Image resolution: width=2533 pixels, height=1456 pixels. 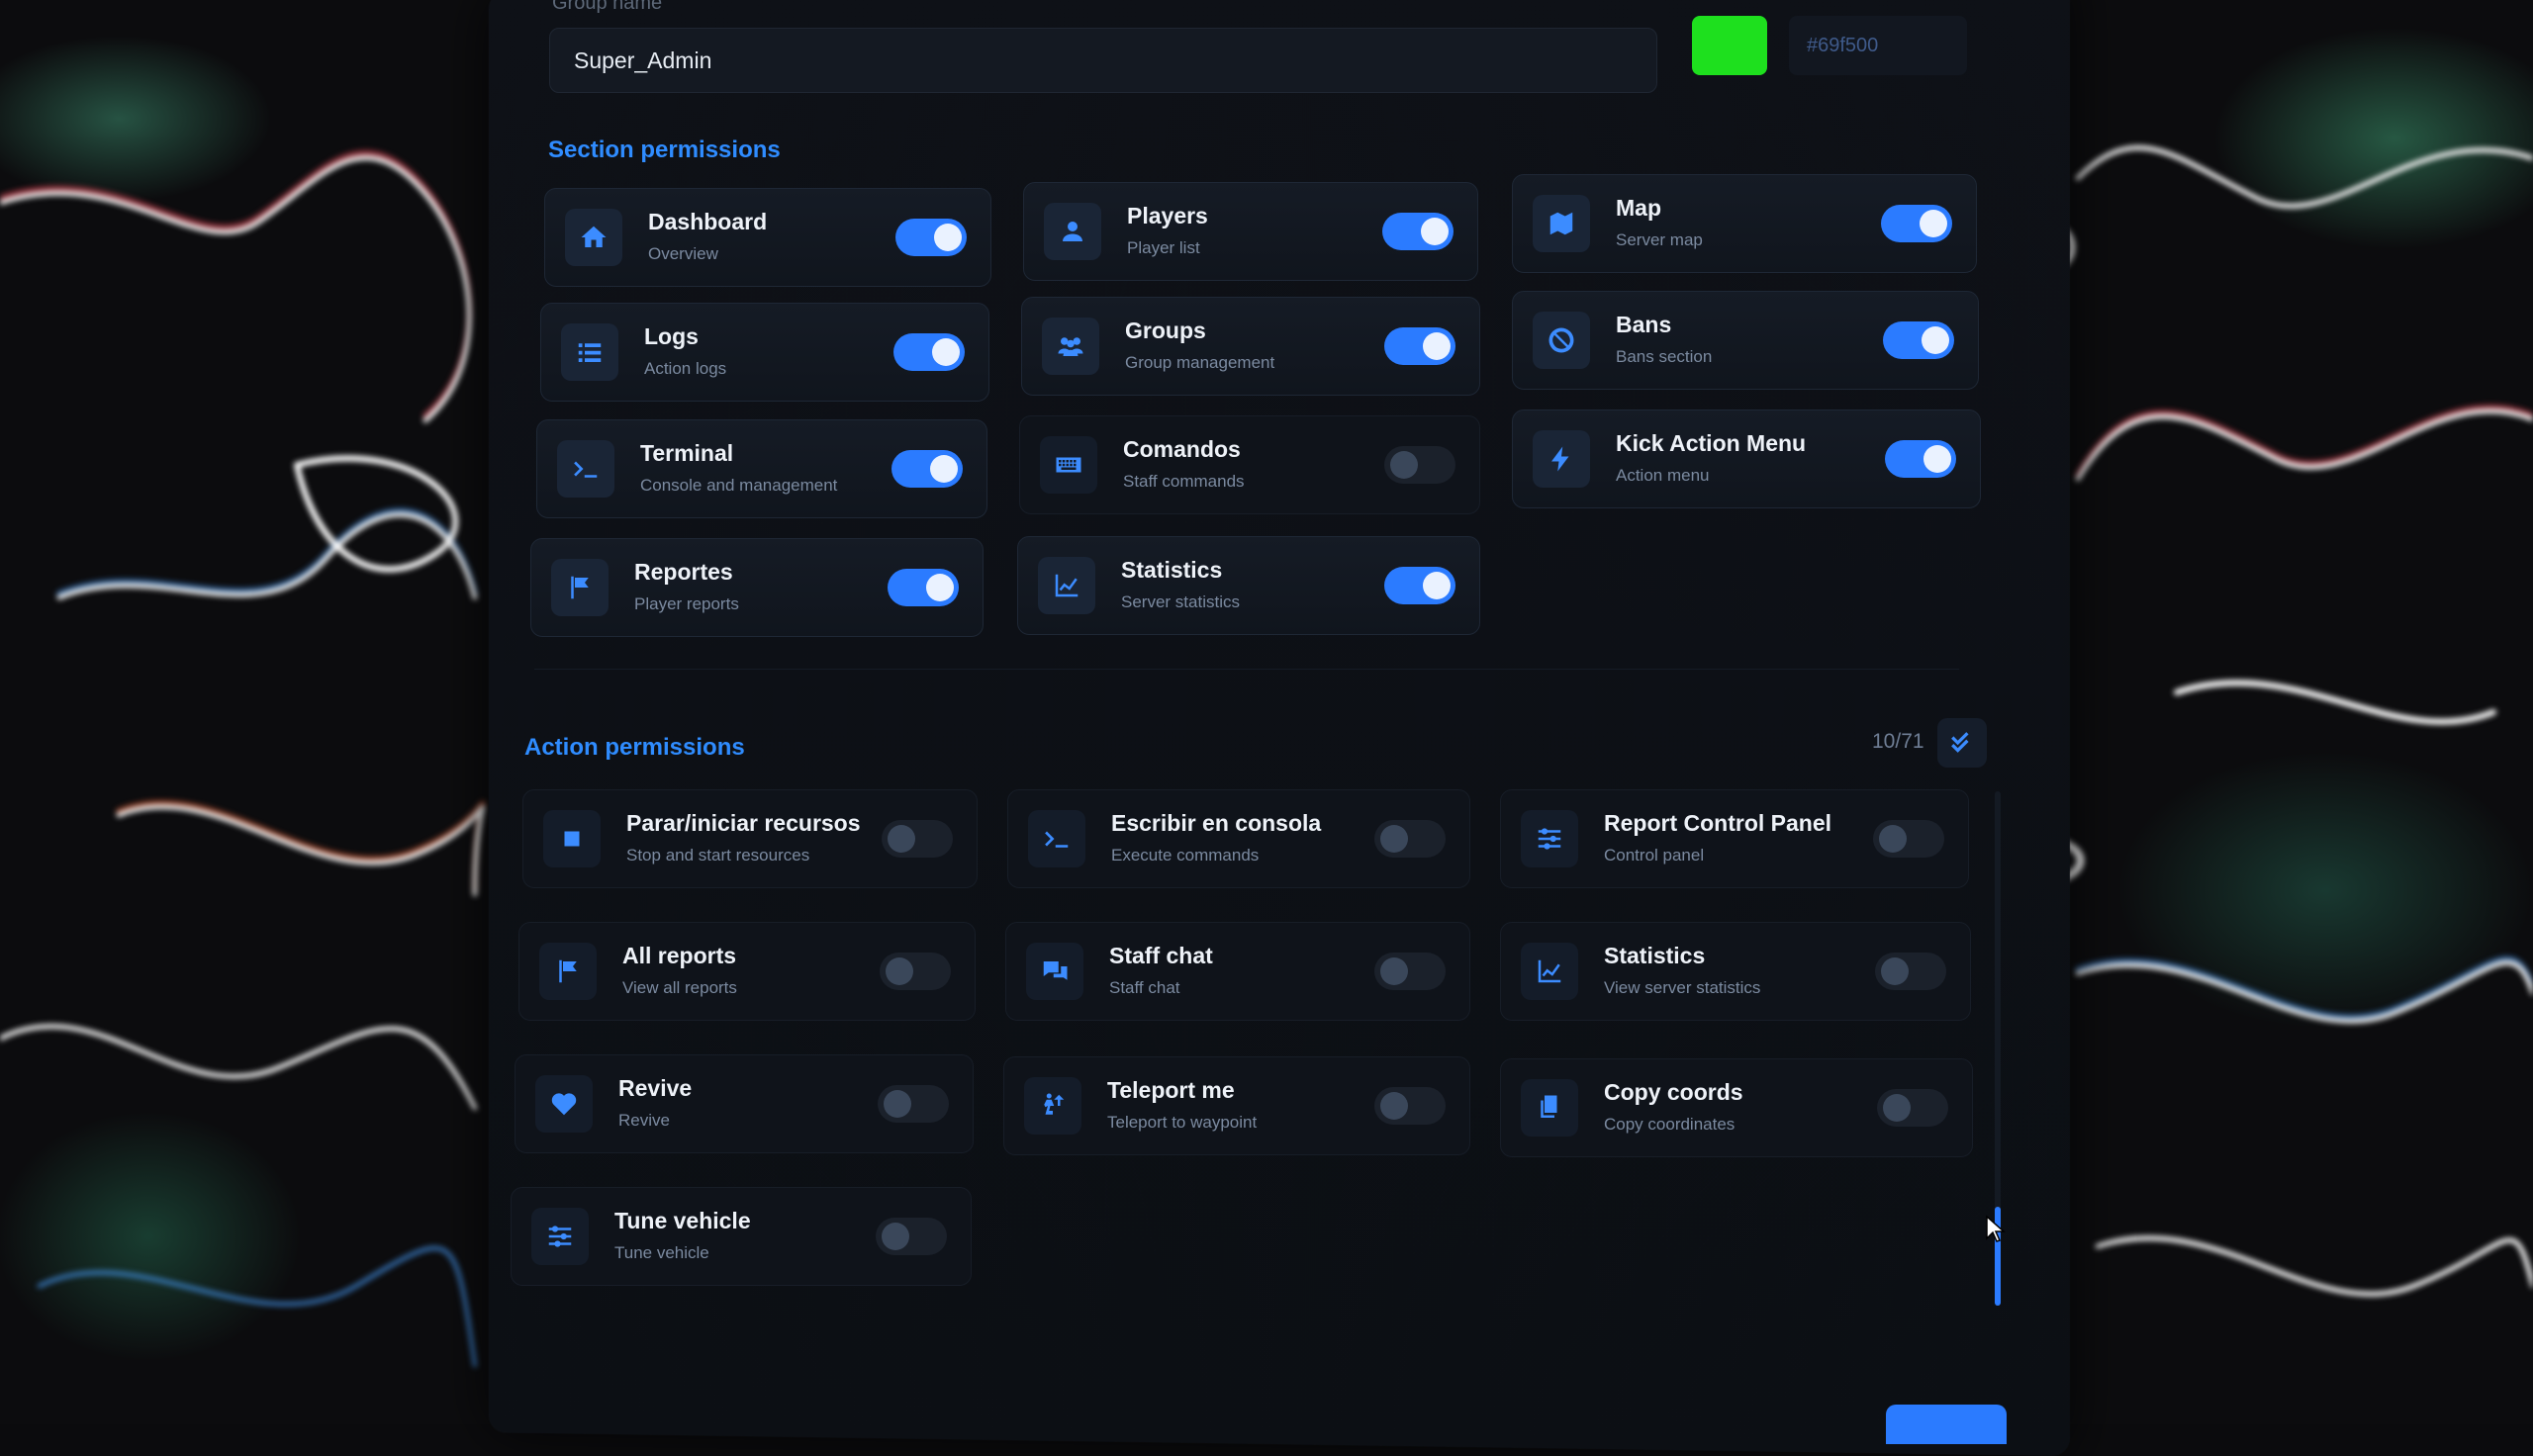 What do you see at coordinates (757, 587) in the screenshot?
I see `section-card-reportes: Reportes Player reports` at bounding box center [757, 587].